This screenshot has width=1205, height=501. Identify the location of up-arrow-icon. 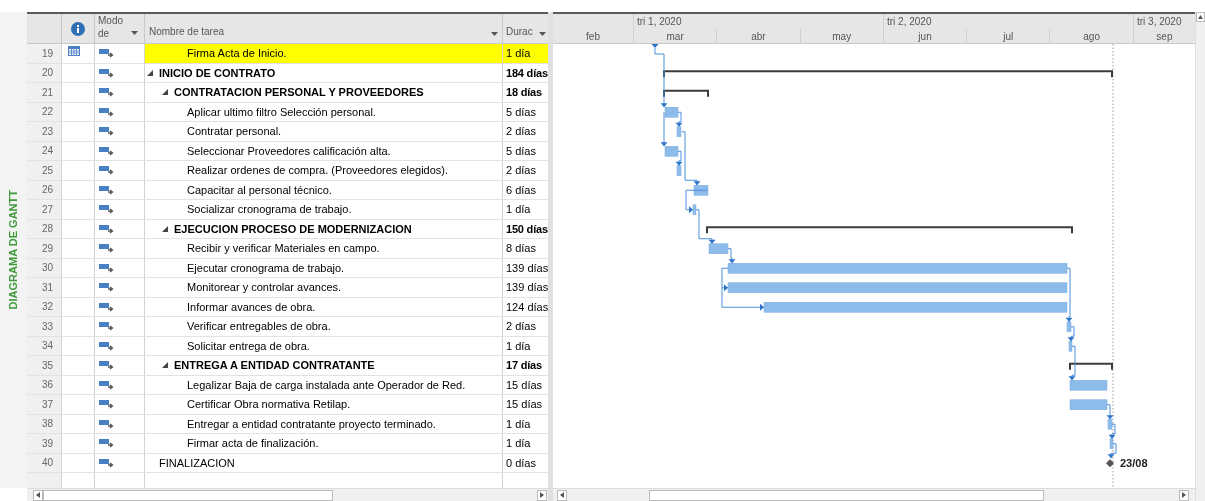
(1200, 17).